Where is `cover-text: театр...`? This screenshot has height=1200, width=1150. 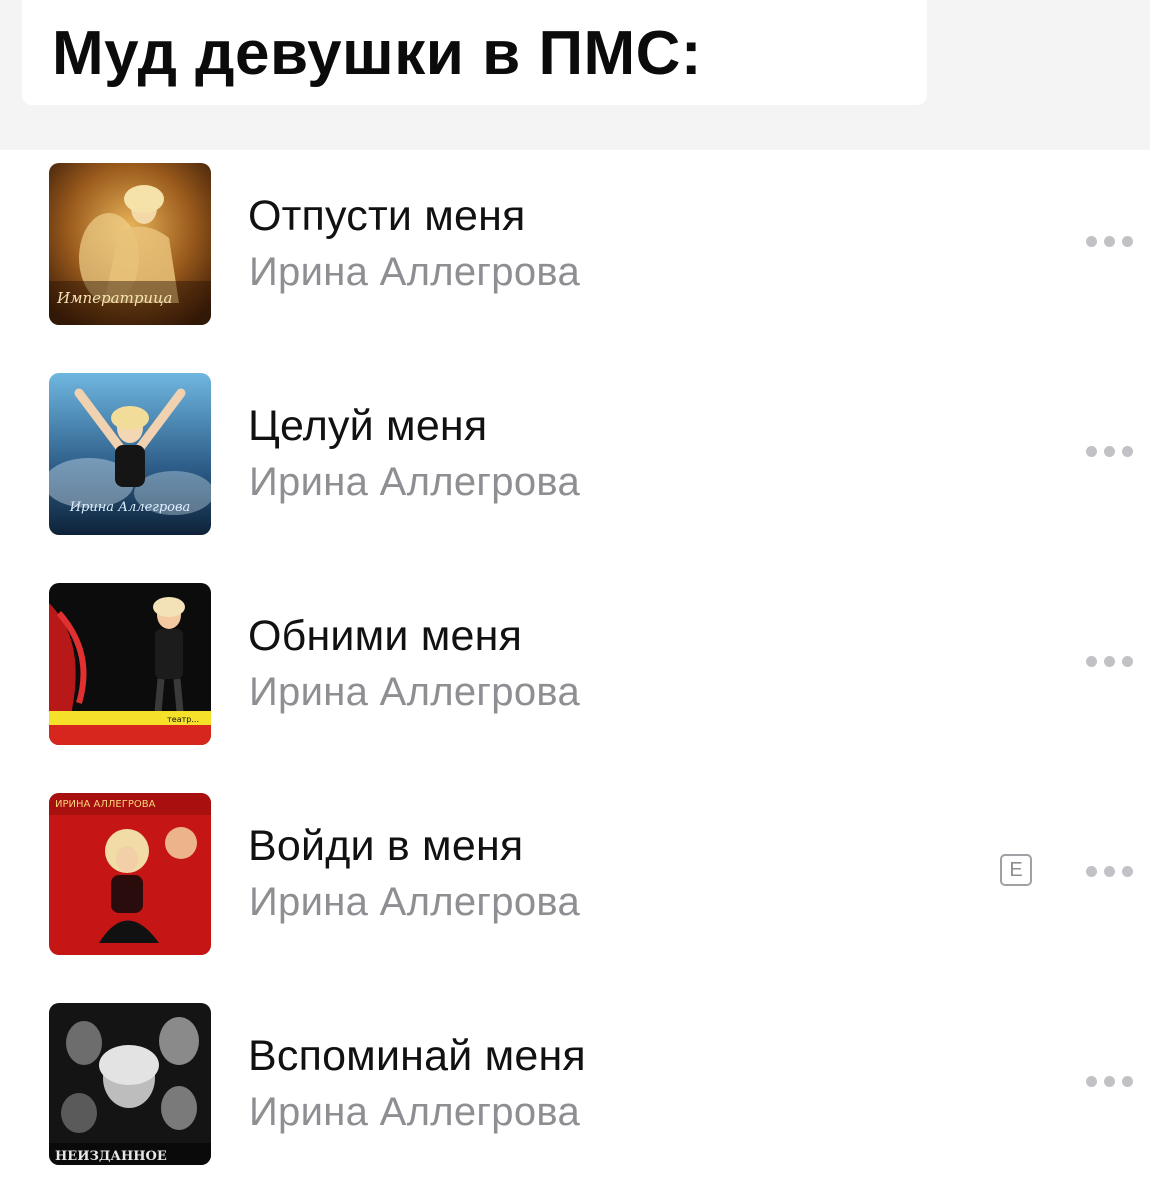 cover-text: театр... is located at coordinates (183, 719).